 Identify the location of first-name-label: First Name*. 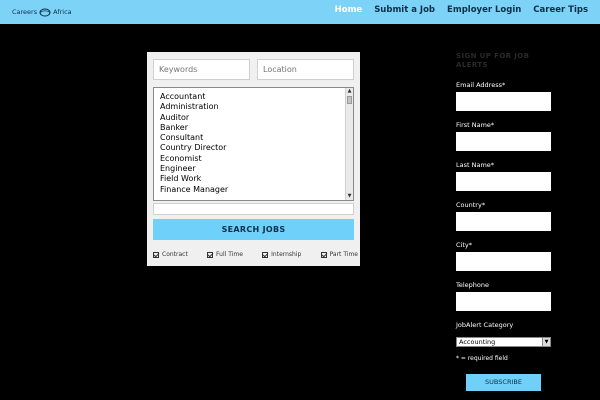
(475, 125).